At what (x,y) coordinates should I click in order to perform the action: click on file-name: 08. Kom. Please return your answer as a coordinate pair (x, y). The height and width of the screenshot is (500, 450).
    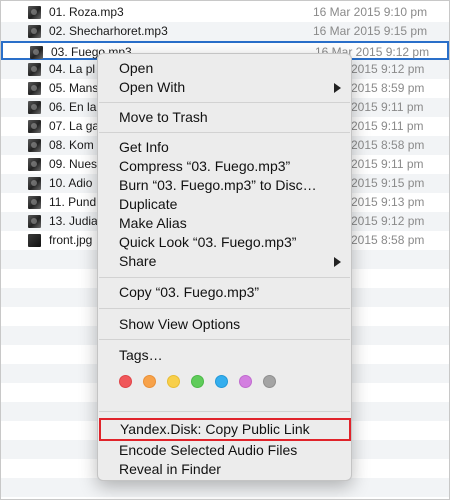
    Looking at the image, I should click on (71, 145).